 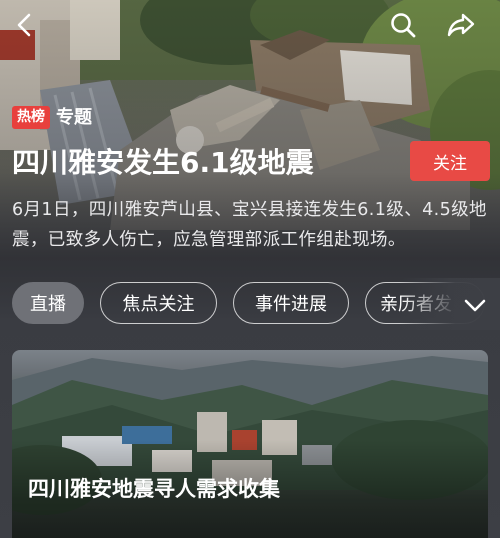 What do you see at coordinates (74, 117) in the screenshot?
I see `topic-label: 专题` at bounding box center [74, 117].